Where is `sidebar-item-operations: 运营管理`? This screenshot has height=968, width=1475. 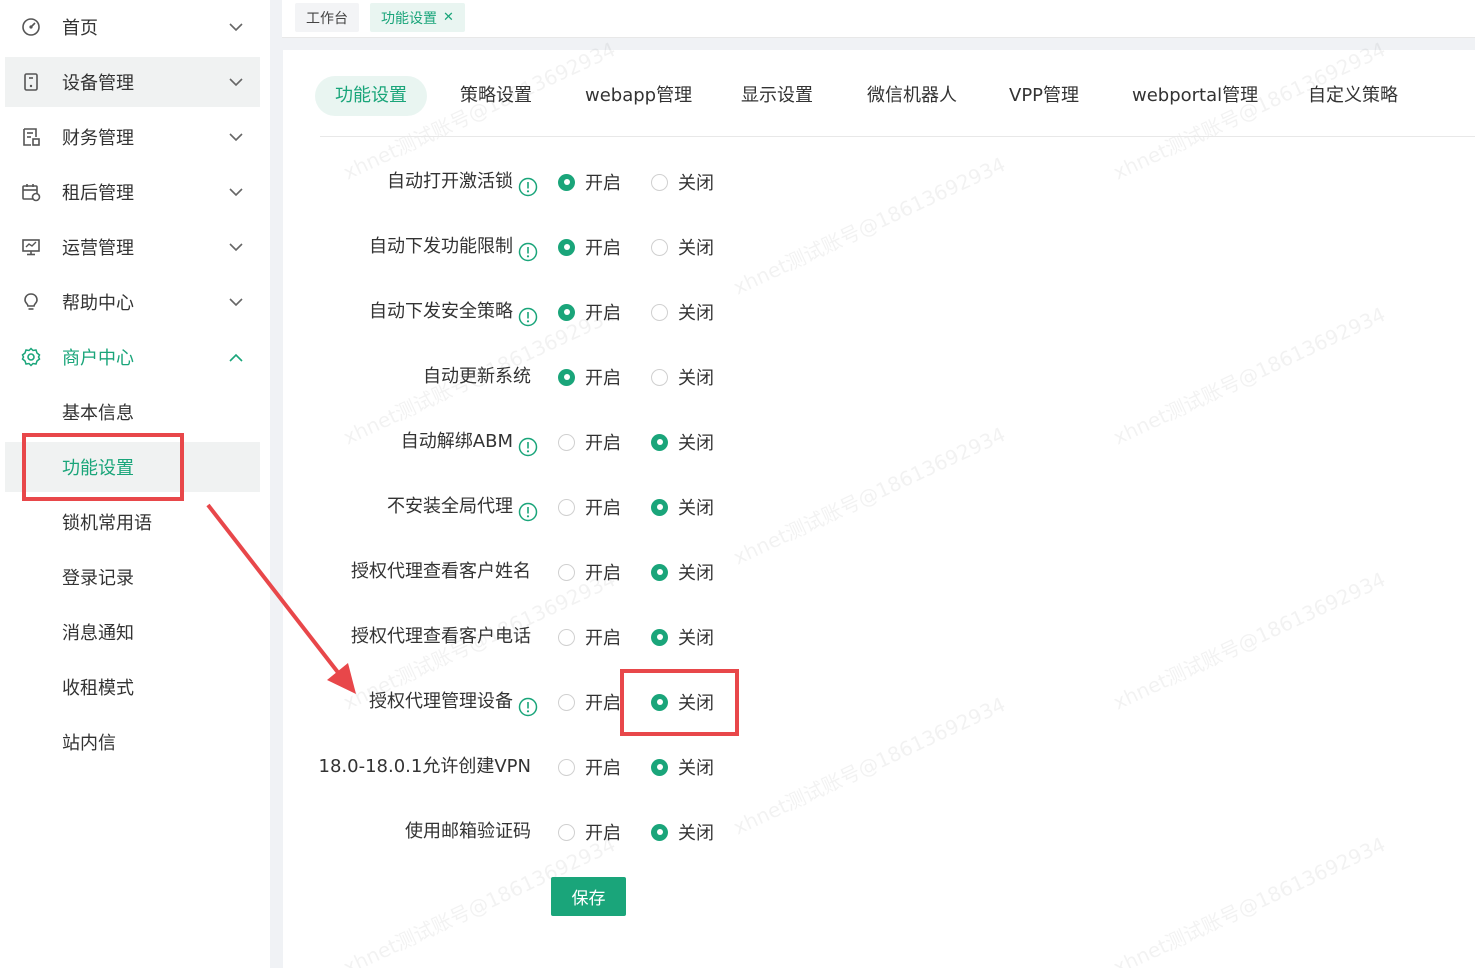
sidebar-item-operations: 运营管理 is located at coordinates (132, 247).